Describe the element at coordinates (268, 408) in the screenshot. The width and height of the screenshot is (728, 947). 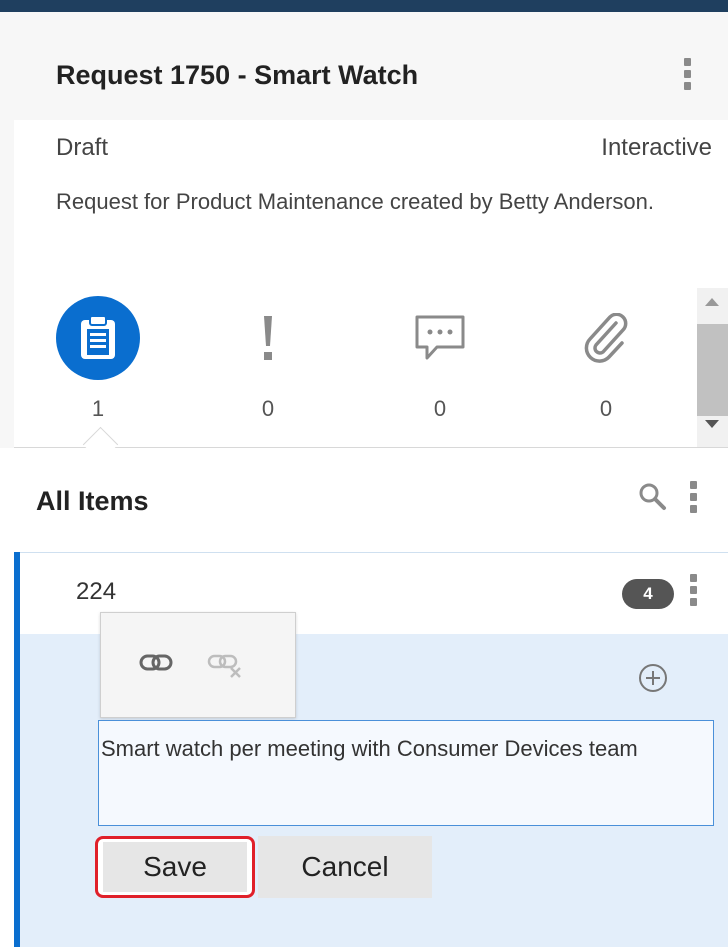
I see `tab-issues-count: 0` at that location.